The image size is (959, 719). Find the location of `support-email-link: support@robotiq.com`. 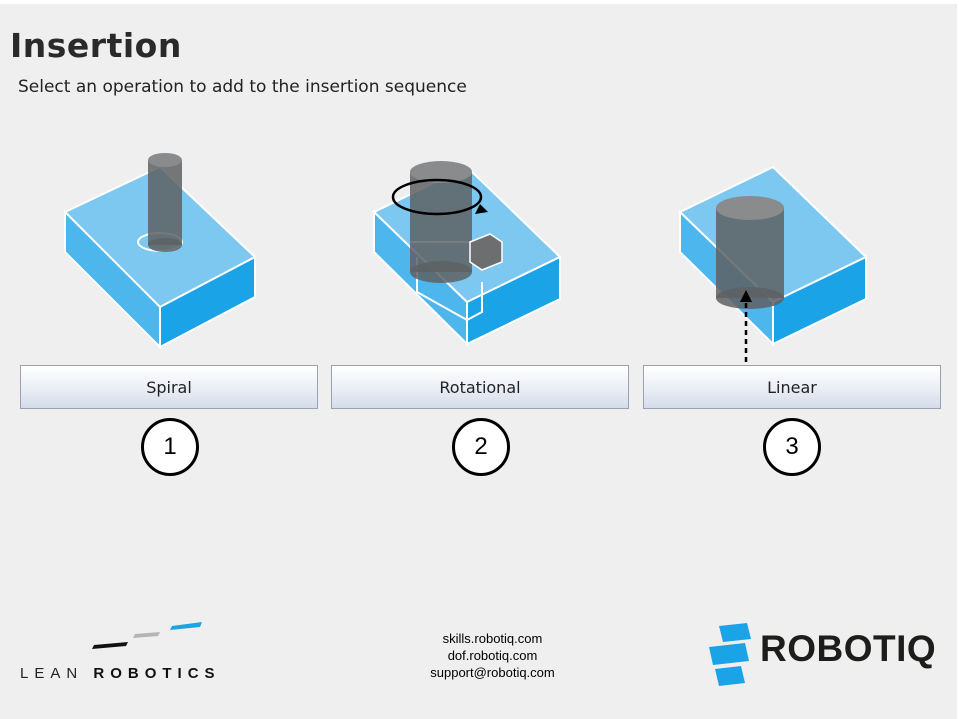

support-email-link: support@robotiq.com is located at coordinates (492, 672).